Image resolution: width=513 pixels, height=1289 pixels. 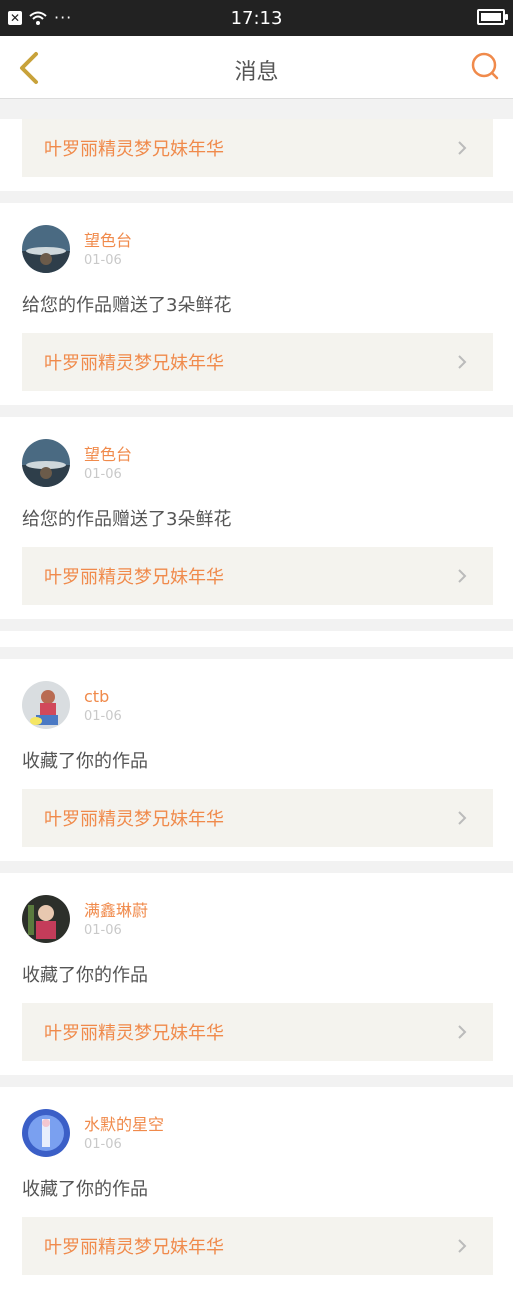 I want to click on status-bar: ✕ ··· 17:13, so click(x=256, y=18).